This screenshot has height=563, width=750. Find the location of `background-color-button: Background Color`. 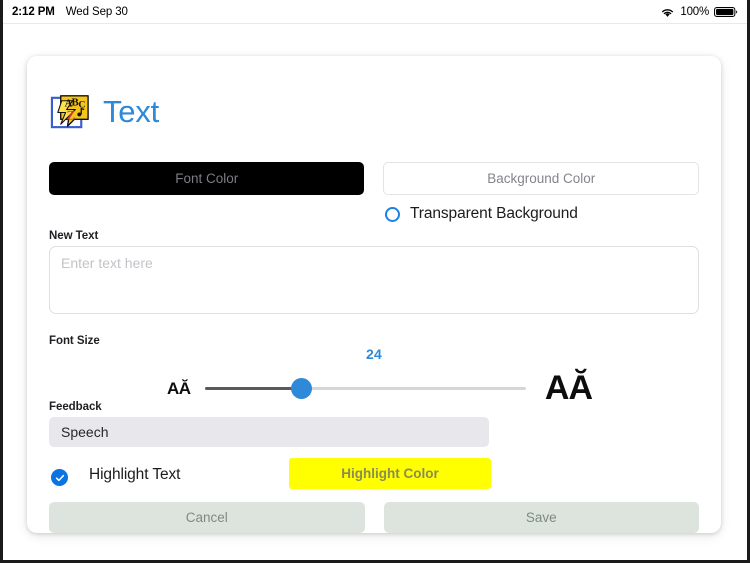

background-color-button: Background Color is located at coordinates (541, 178).